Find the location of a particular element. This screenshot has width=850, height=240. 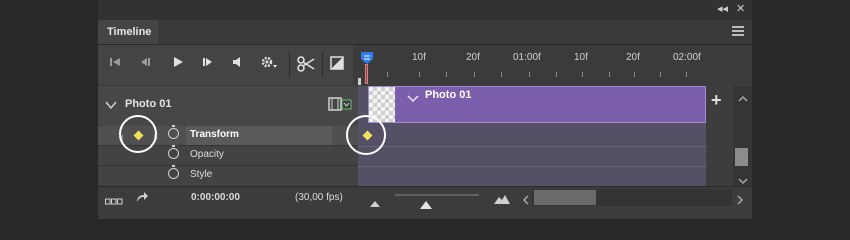

render-video-icon is located at coordinates (142, 199).